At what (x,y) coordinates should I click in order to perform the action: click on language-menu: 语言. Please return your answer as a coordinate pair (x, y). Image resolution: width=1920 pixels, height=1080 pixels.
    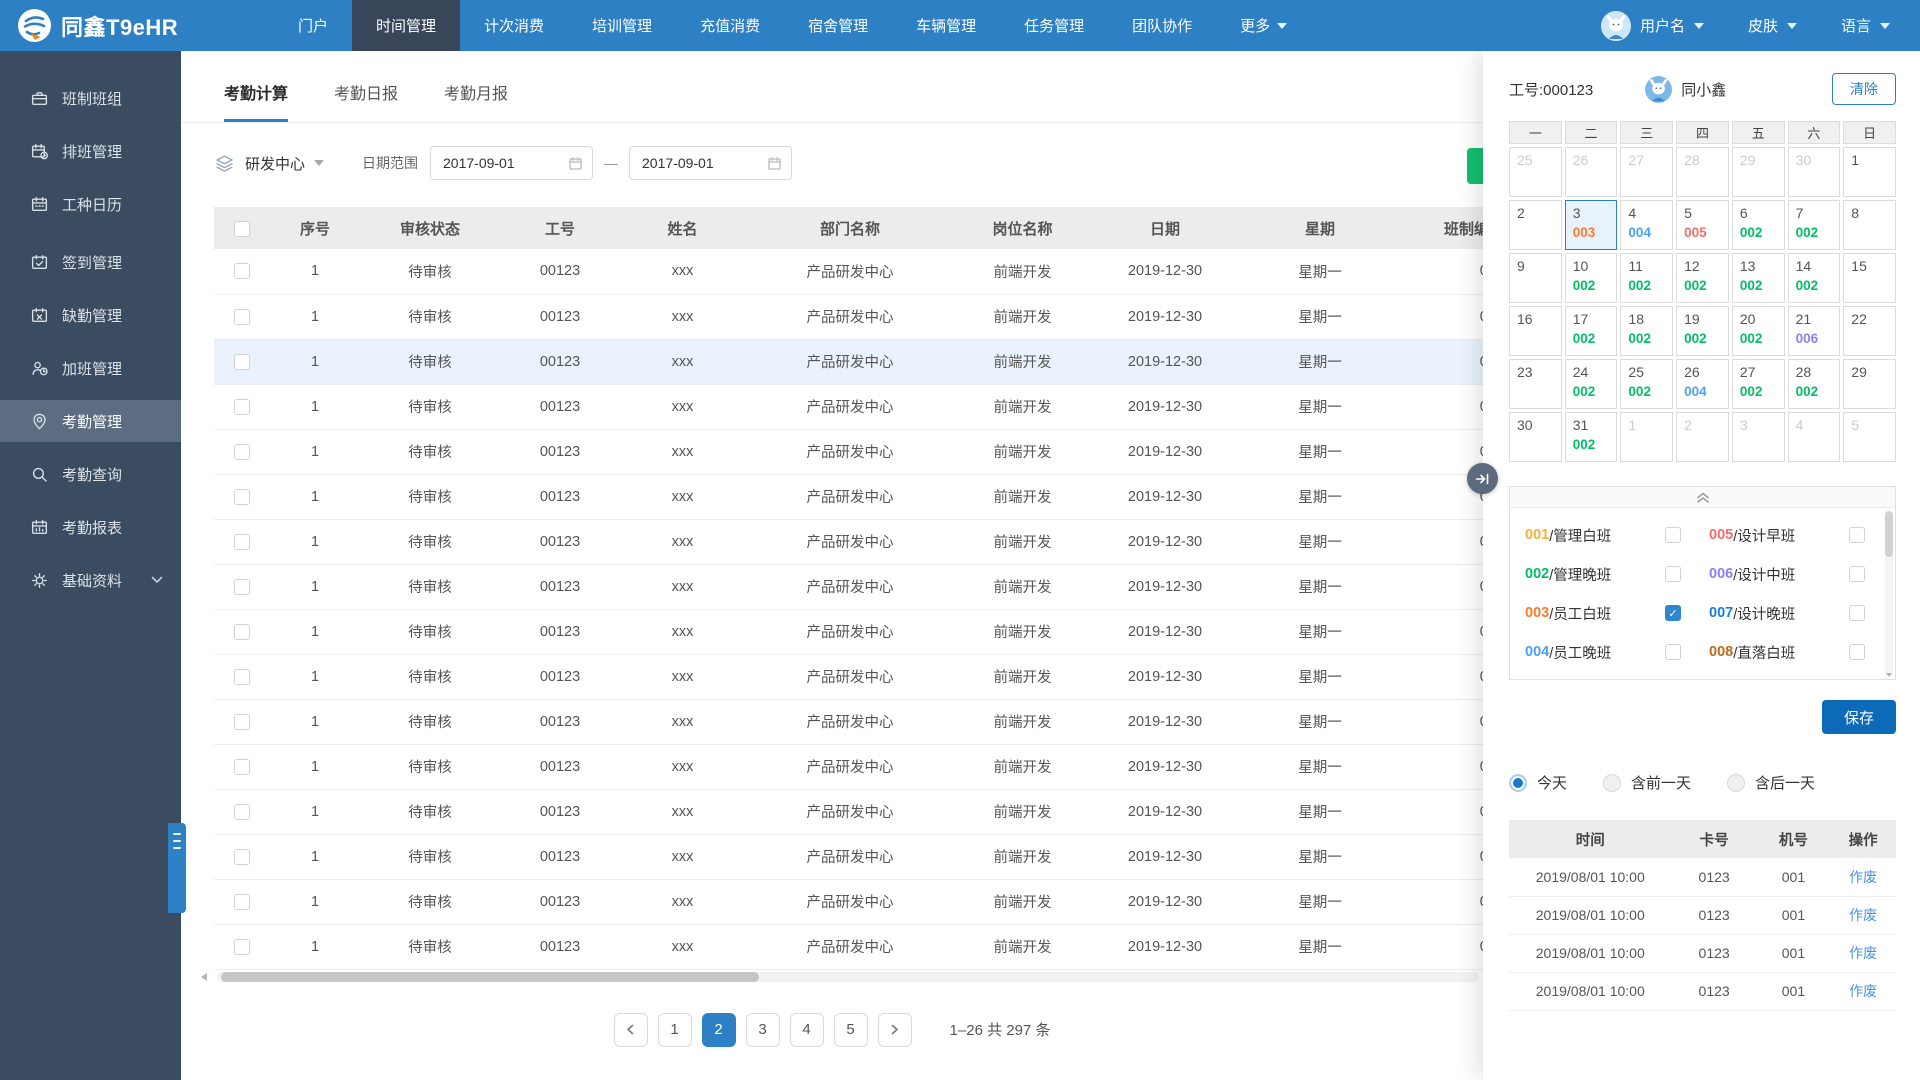
    Looking at the image, I should click on (1865, 25).